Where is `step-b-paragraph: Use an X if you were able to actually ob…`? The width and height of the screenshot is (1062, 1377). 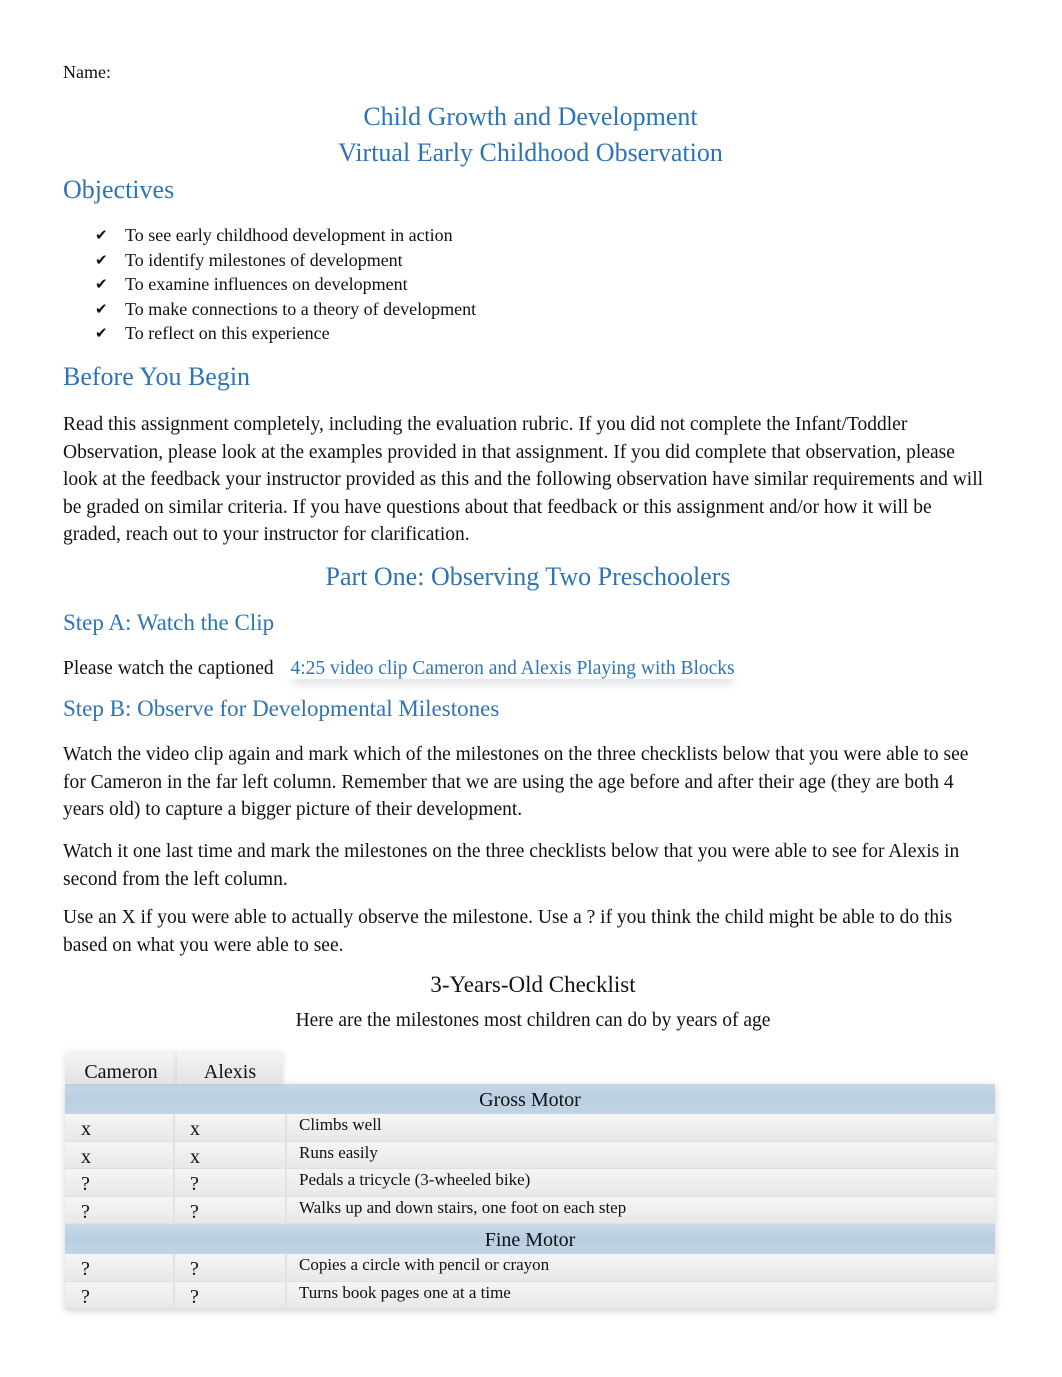 step-b-paragraph: Use an X if you were able to actually ob… is located at coordinates (508, 931).